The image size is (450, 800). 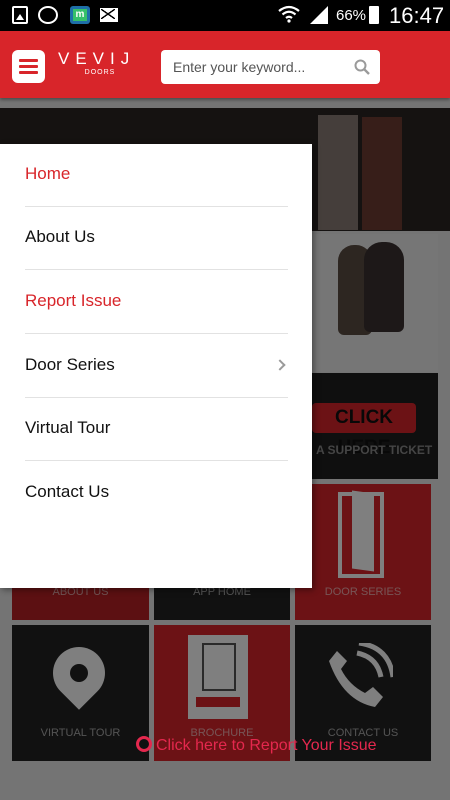 I want to click on app-header: VEVIJ DOORS, so click(x=225, y=64).